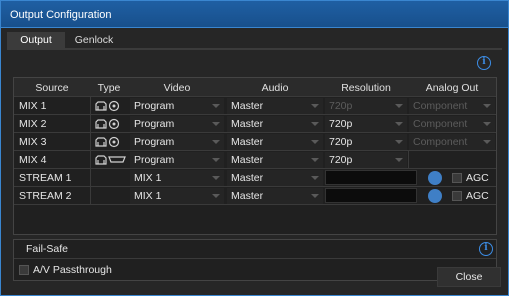  I want to click on tab-underline, so click(254, 49).